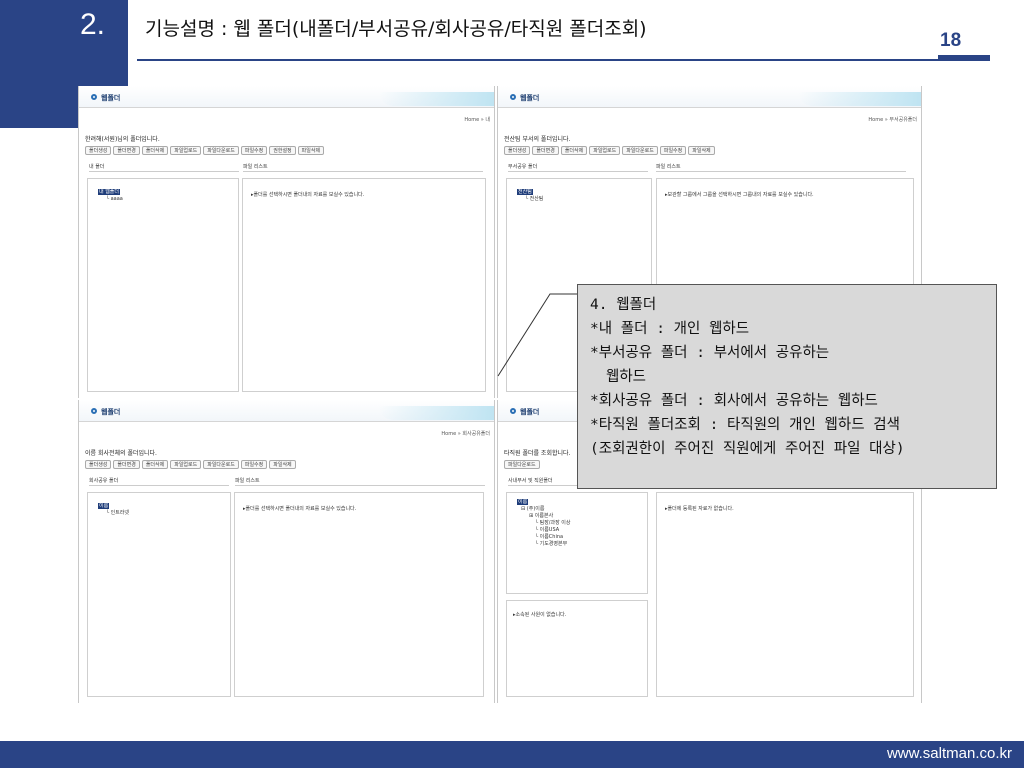  I want to click on page-number: 18, so click(951, 40).